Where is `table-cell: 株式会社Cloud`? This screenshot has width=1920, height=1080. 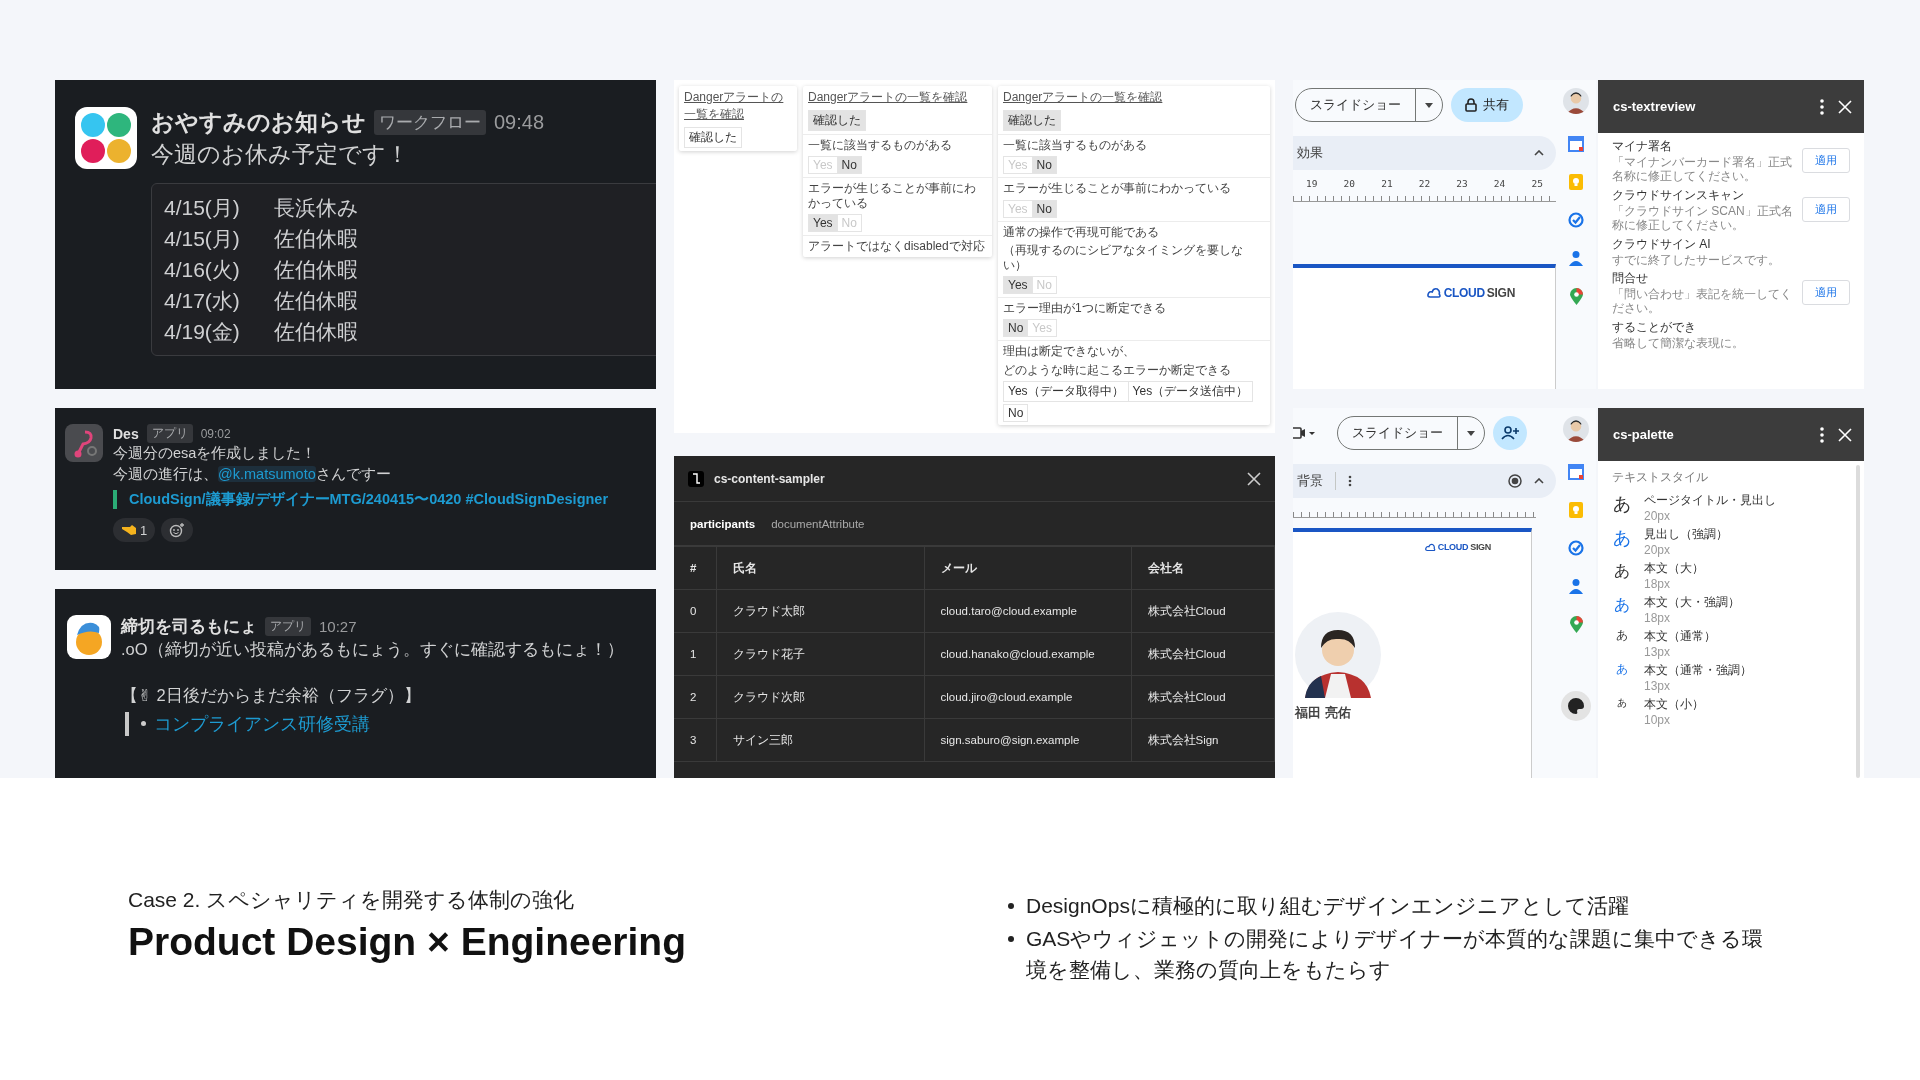 table-cell: 株式会社Cloud is located at coordinates (1203, 697).